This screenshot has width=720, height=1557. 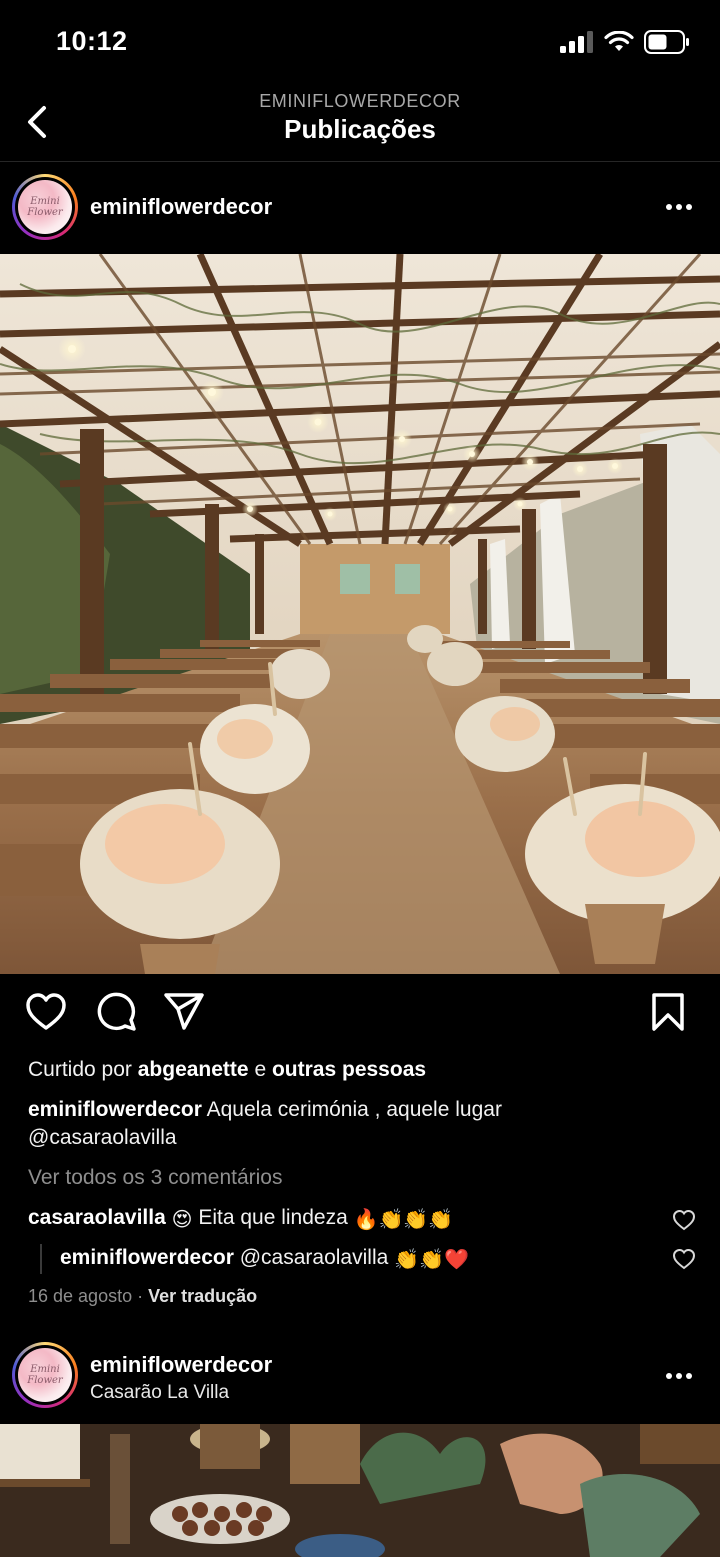 I want to click on likes-line: Curtido por abgeanette e outras pessoas, so click(x=227, y=1069).